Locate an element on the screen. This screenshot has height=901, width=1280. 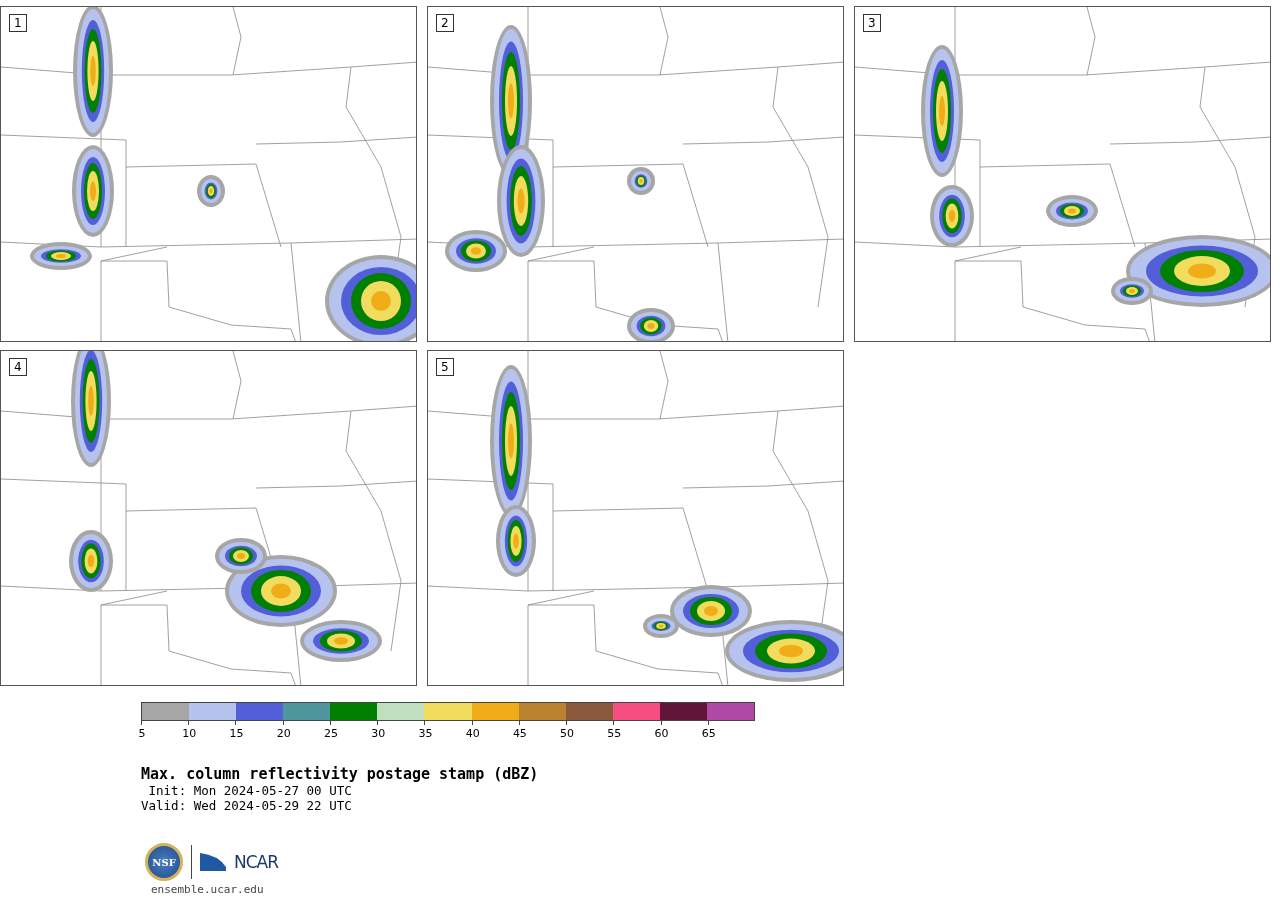
seal-logo: NSF is located at coordinates (164, 862).